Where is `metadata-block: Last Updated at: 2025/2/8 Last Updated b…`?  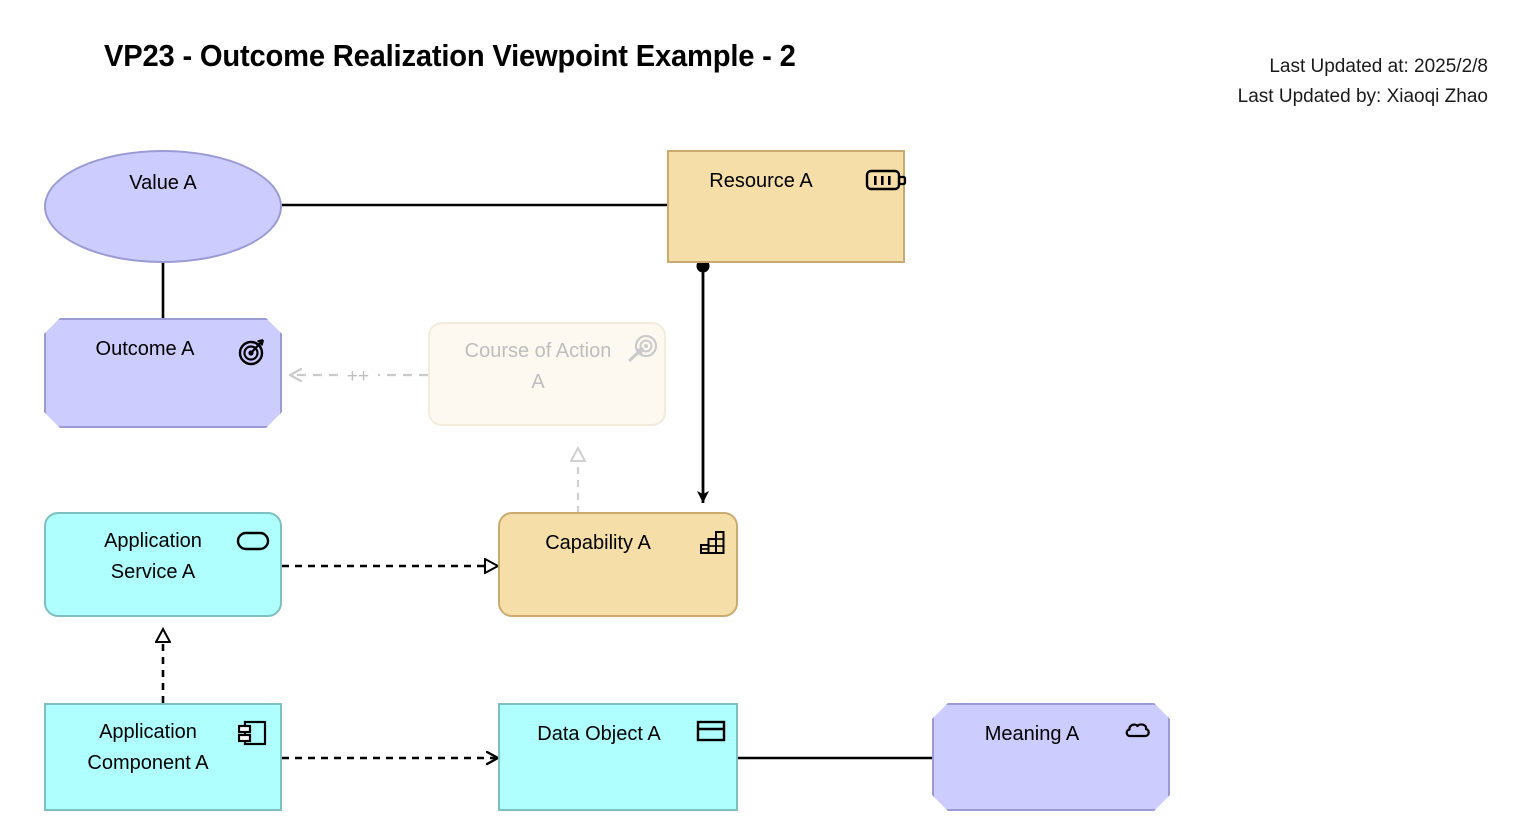
metadata-block: Last Updated at: 2025/2/8 Last Updated b… is located at coordinates (1363, 82).